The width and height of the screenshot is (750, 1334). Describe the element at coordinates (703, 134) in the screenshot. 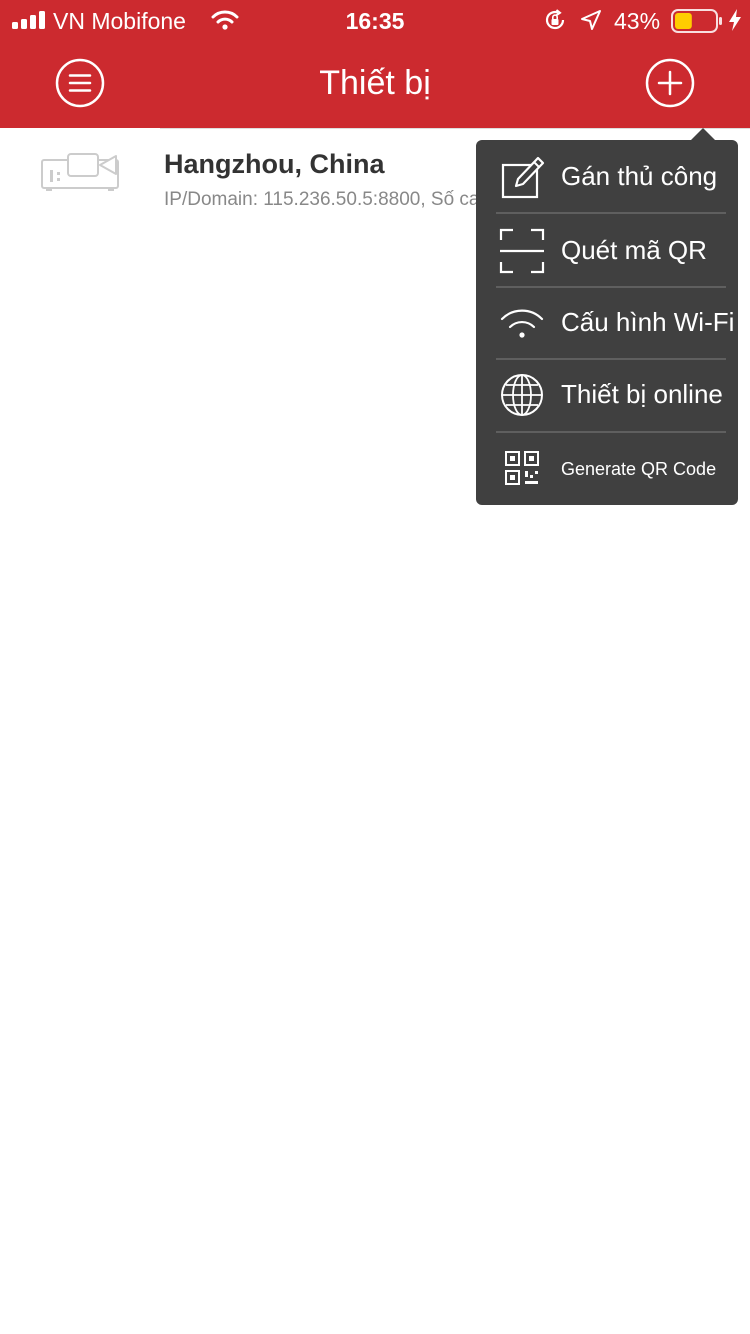

I see `popup-pointer` at that location.